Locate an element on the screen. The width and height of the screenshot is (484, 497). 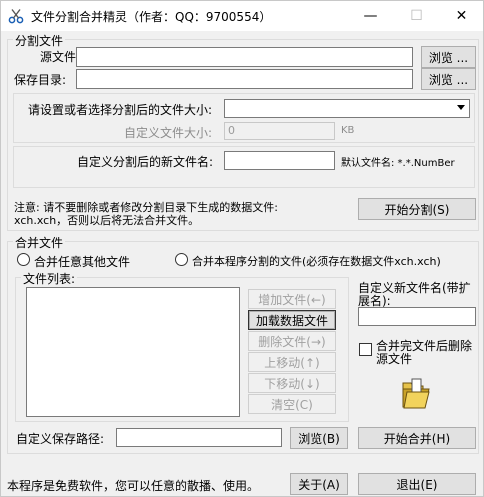
radio-merge-own is located at coordinates (181, 259).